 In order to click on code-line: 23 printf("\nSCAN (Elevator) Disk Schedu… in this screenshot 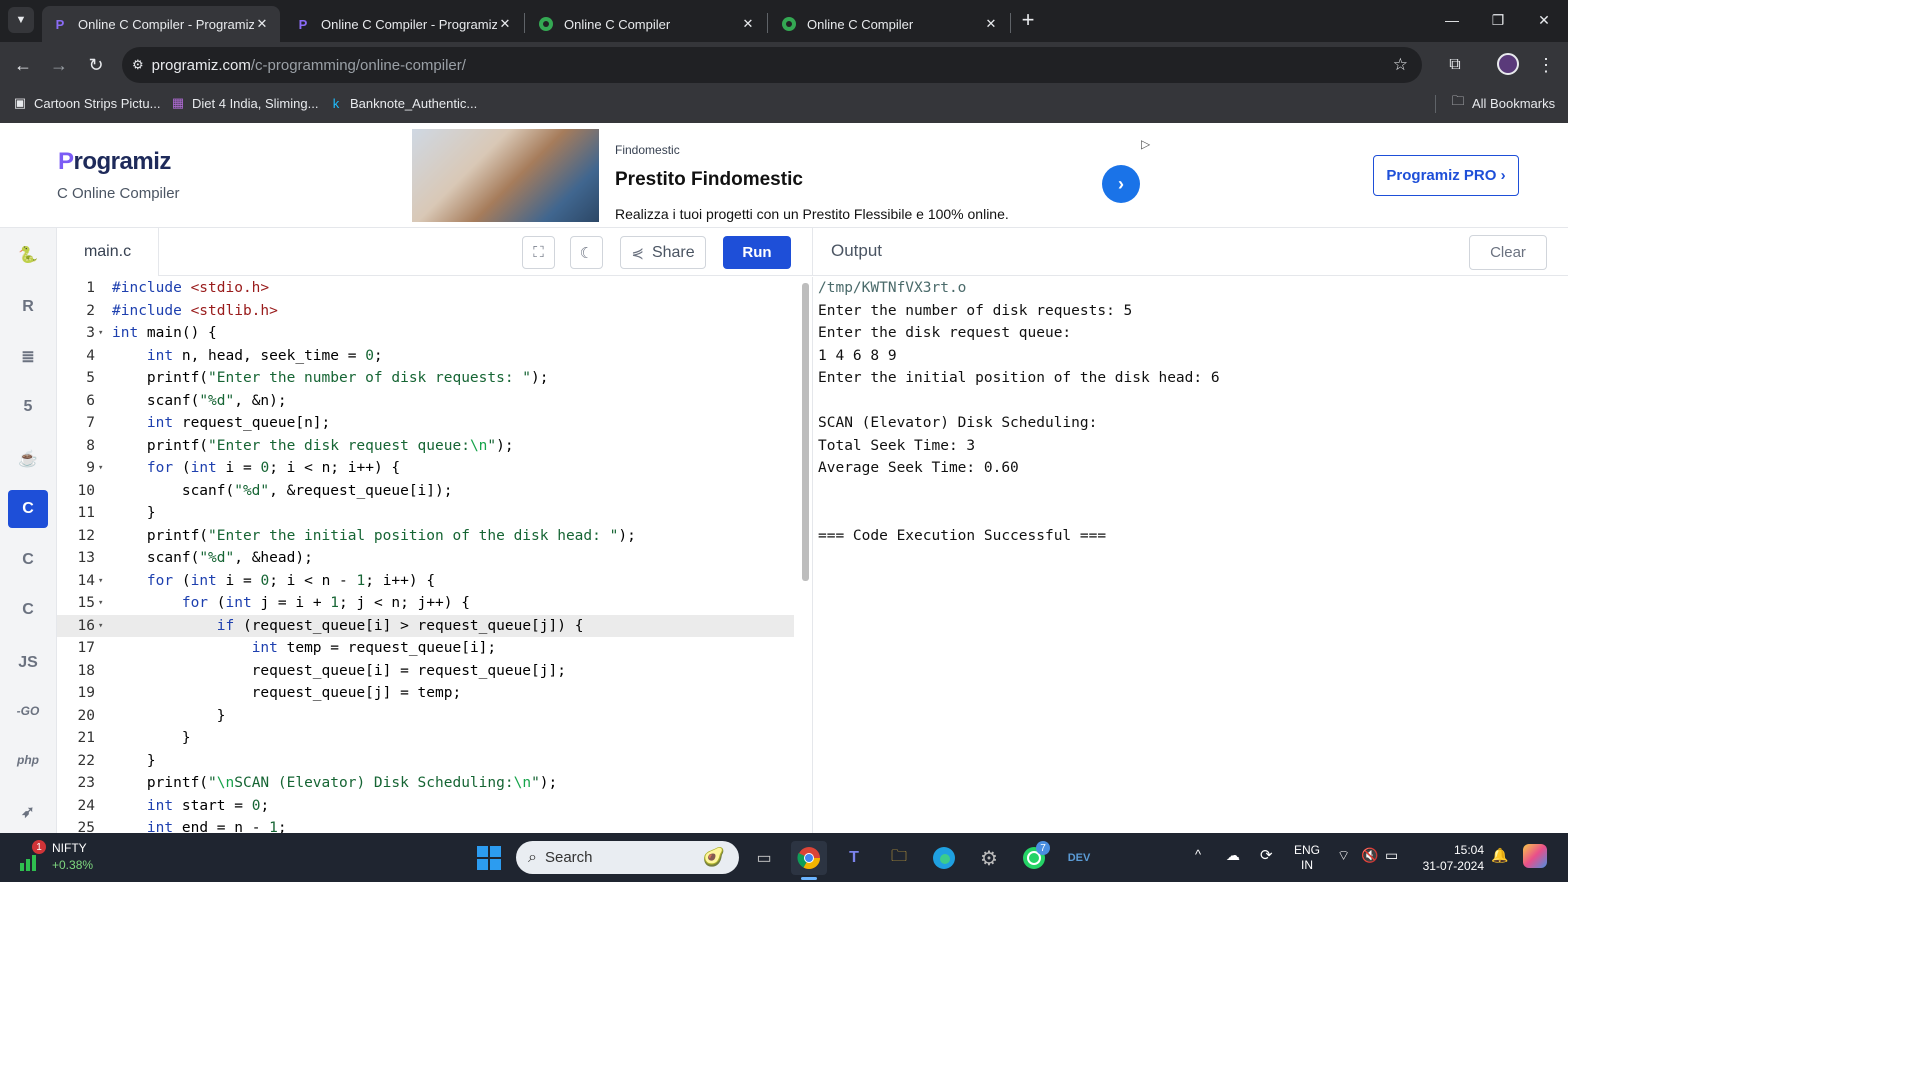, I will do `click(425, 783)`.